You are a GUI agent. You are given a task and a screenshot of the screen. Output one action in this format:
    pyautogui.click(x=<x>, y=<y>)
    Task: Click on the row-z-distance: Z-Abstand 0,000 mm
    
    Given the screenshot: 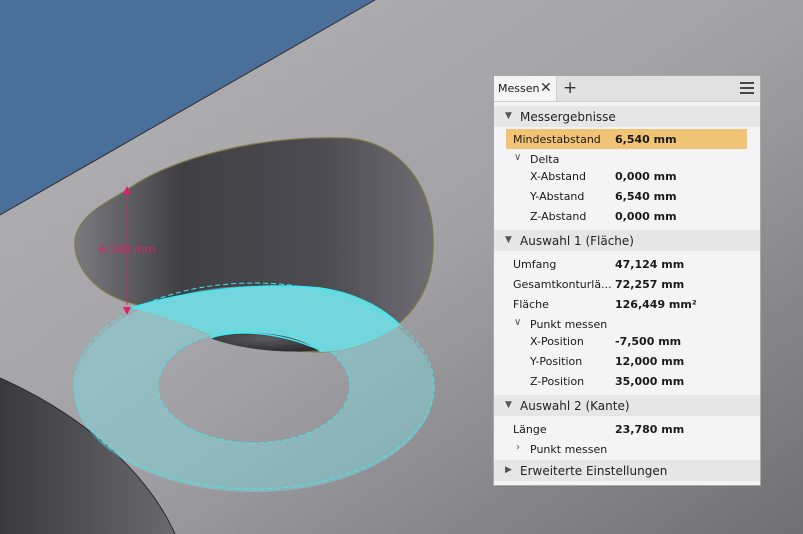 What is the action you would take?
    pyautogui.click(x=627, y=216)
    